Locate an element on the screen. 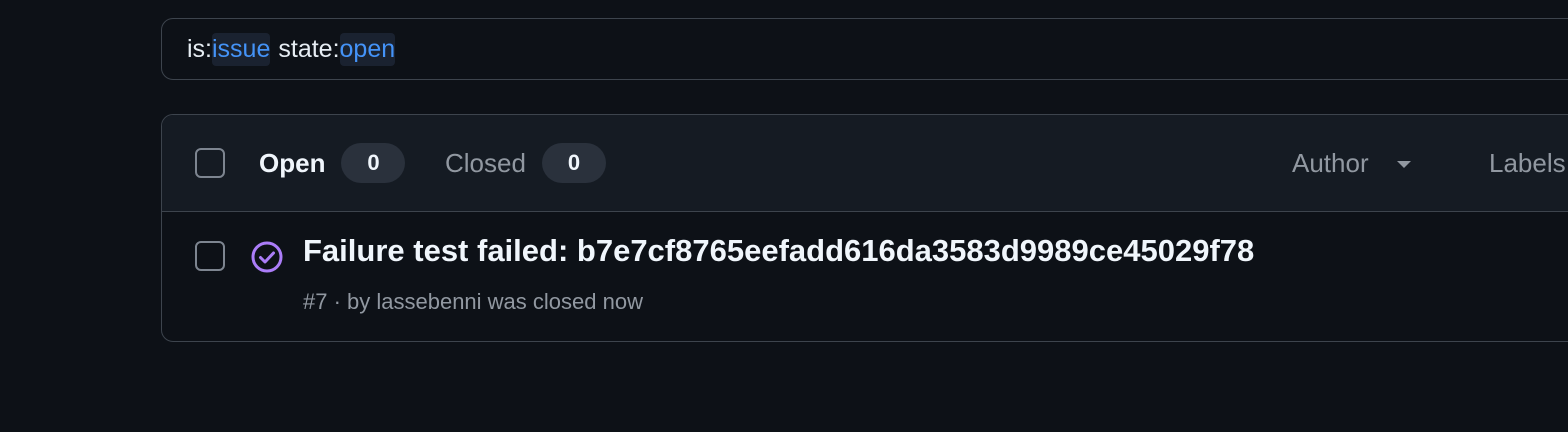  search-qualifier-key: state: is located at coordinates (309, 48).